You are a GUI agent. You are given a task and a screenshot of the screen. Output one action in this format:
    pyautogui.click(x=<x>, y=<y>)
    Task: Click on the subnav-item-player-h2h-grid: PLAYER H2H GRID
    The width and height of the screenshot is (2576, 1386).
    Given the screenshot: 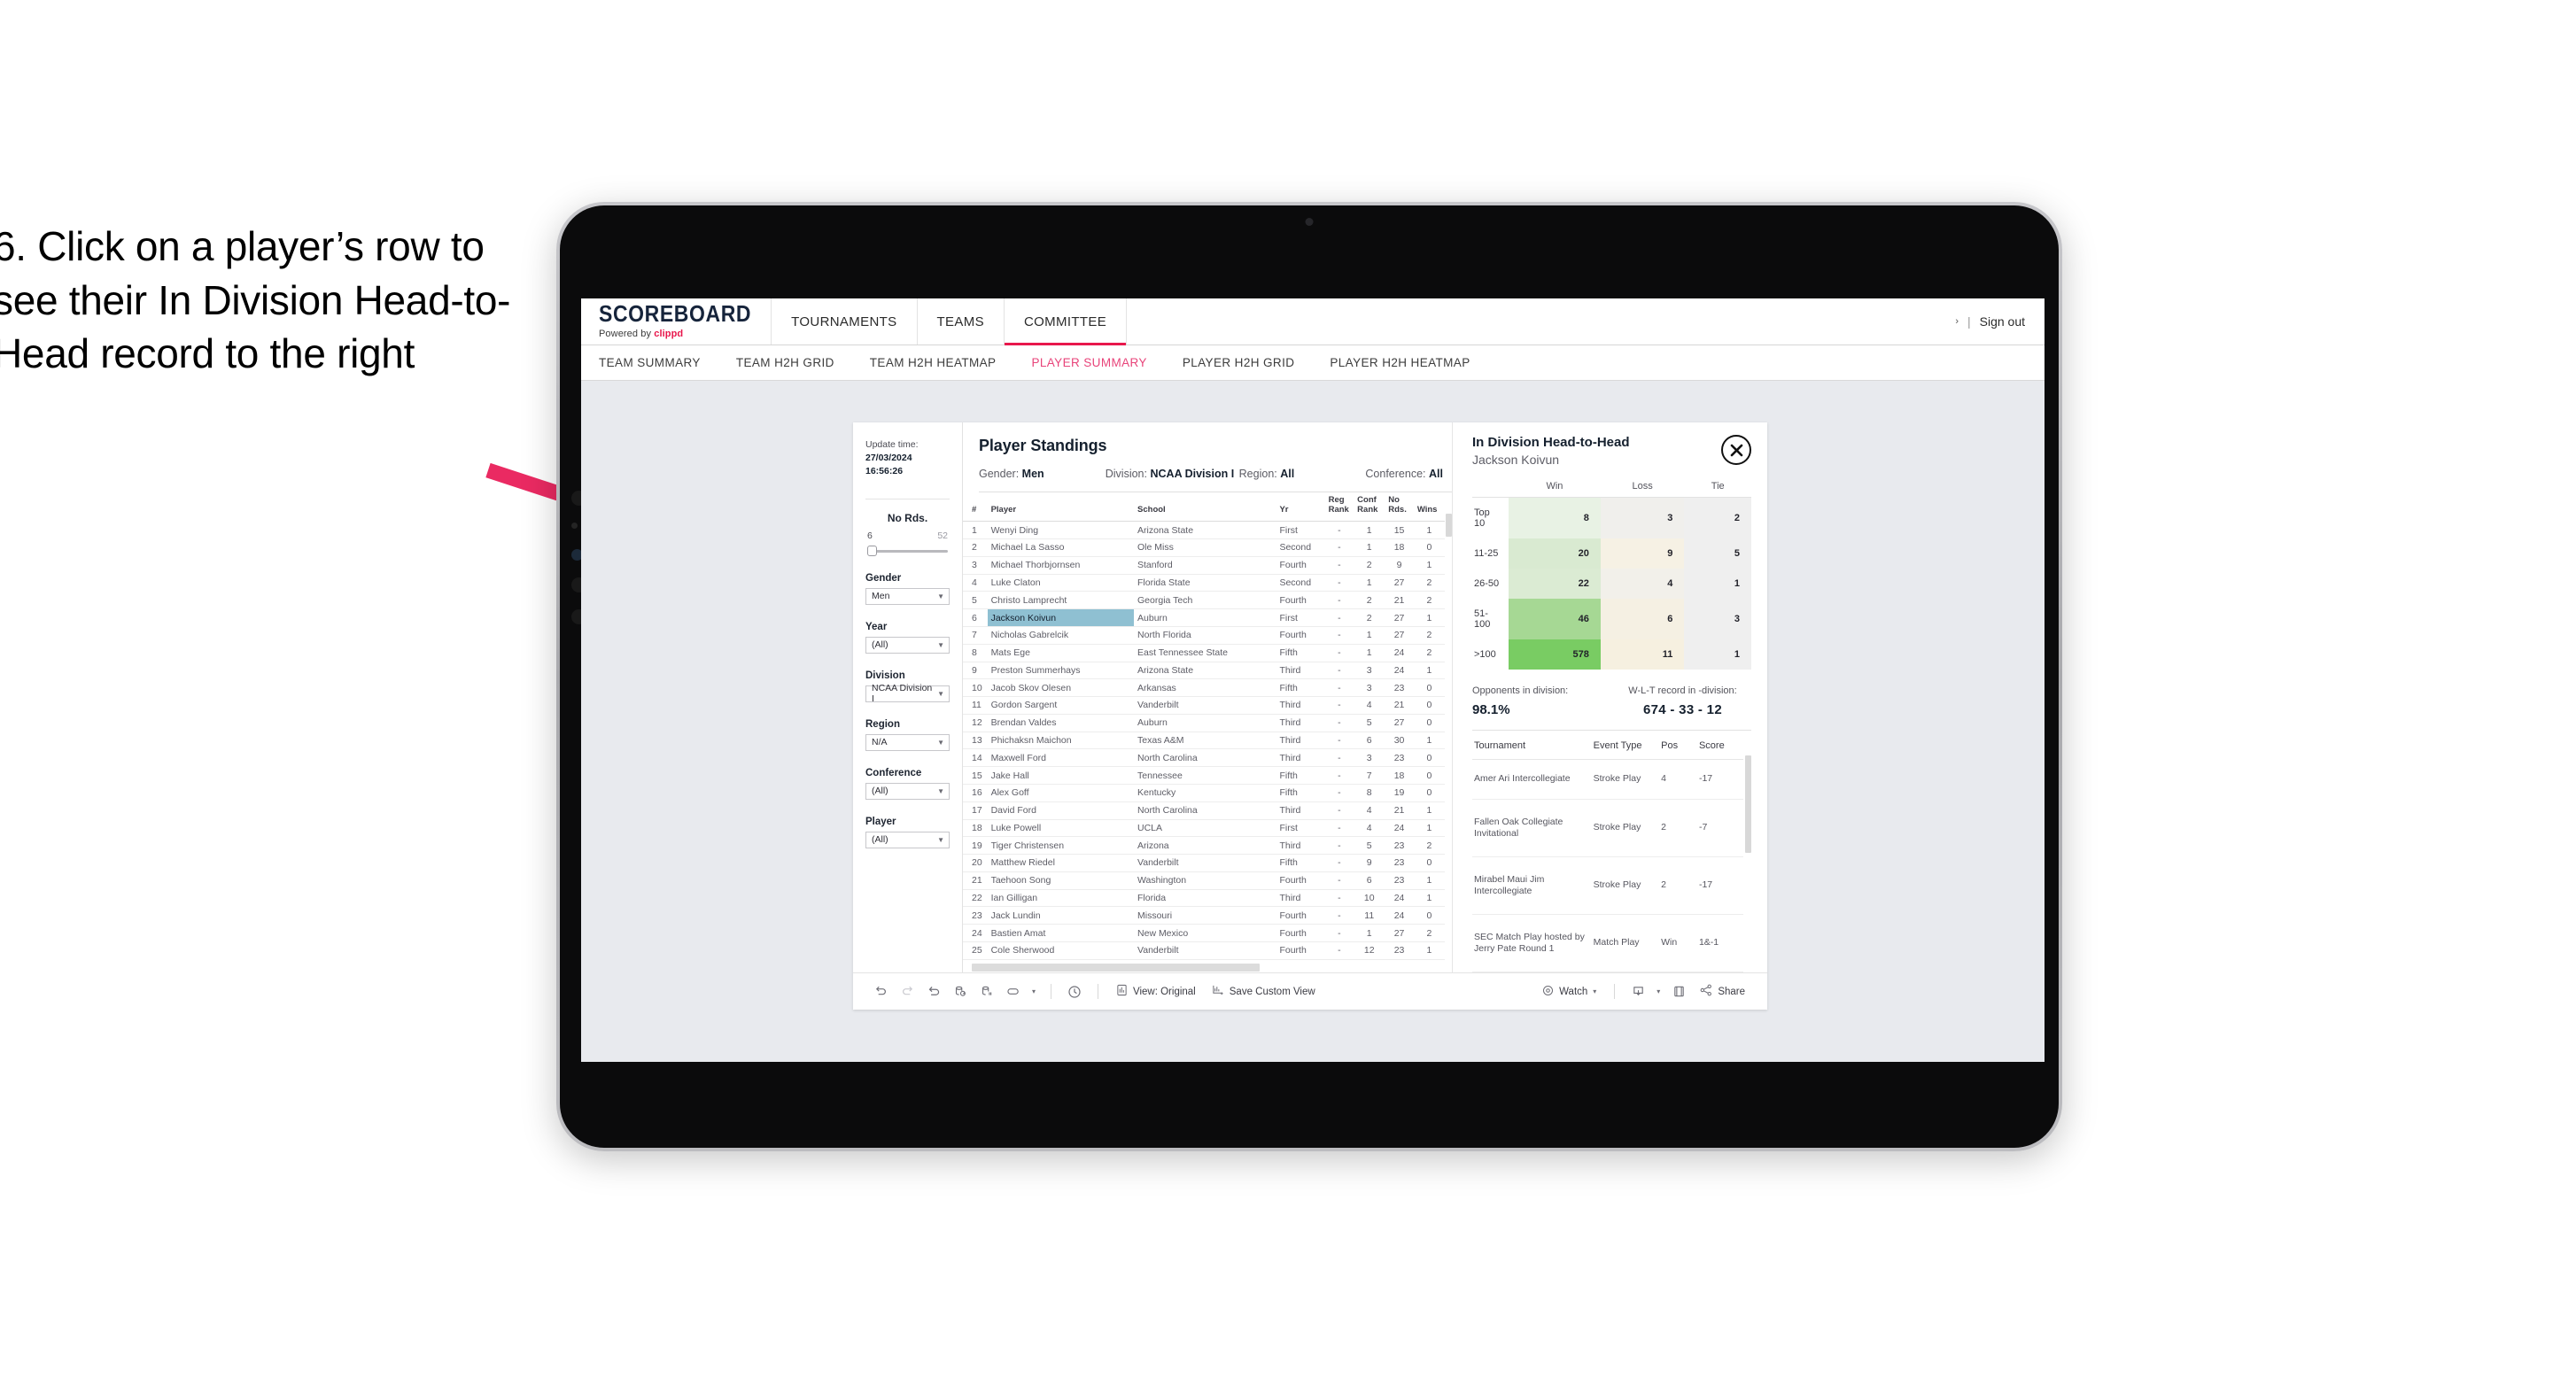 What is the action you would take?
    pyautogui.click(x=1239, y=362)
    